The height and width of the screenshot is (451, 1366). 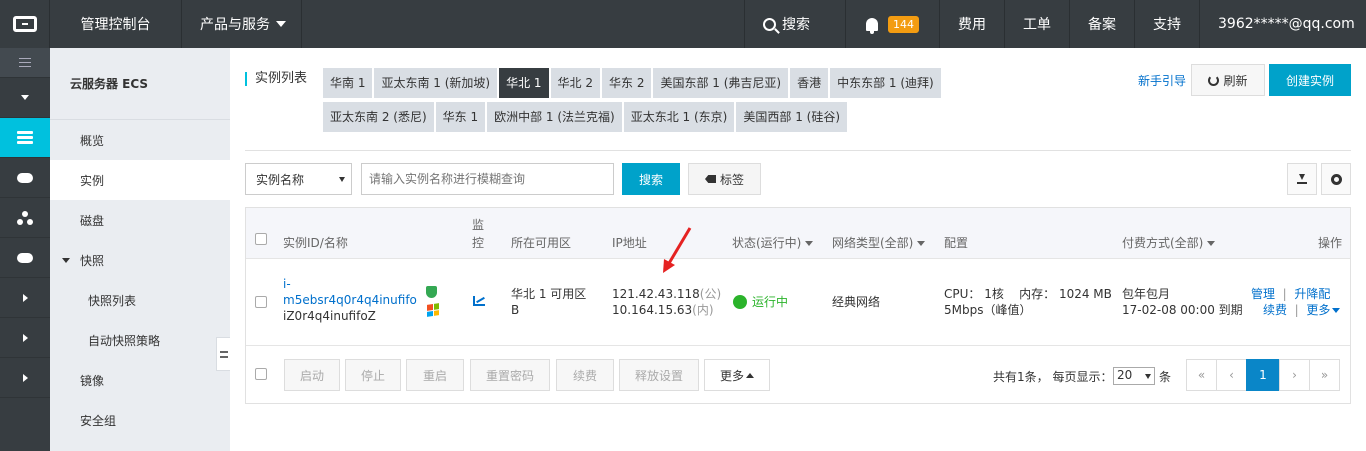 What do you see at coordinates (1167, 24) in the screenshot?
I see `support-link: 支持` at bounding box center [1167, 24].